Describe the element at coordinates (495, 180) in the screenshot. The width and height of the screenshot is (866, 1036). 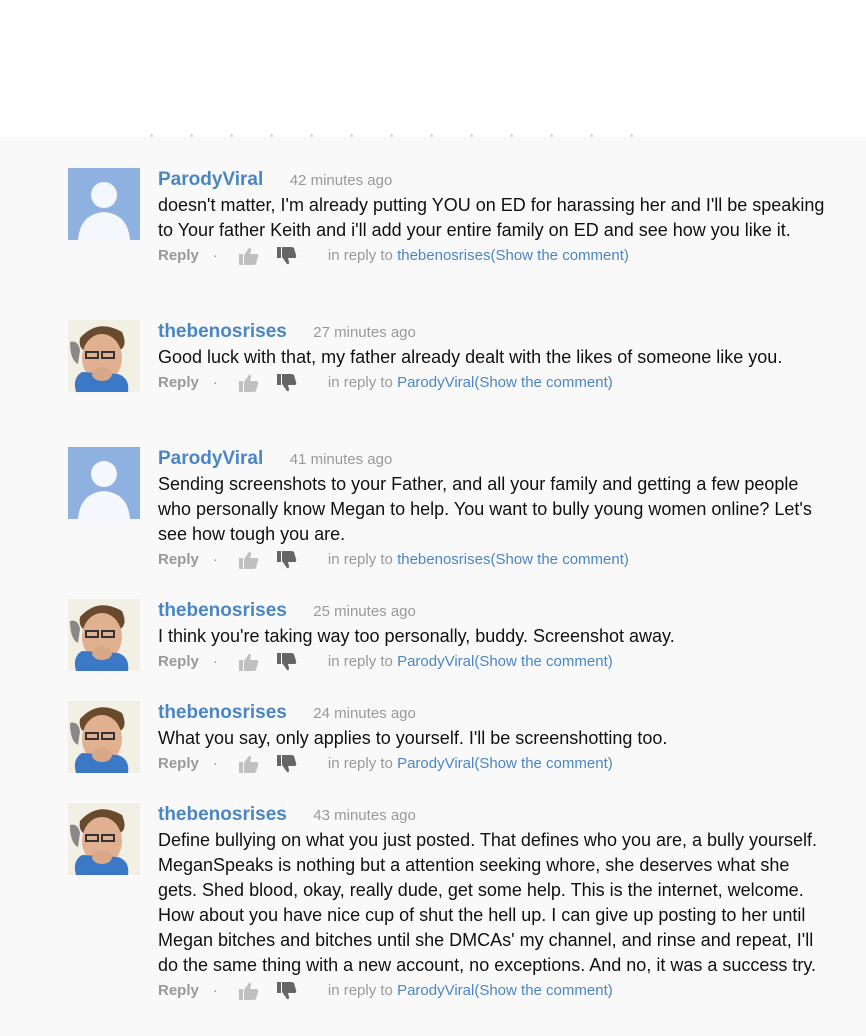
I see `comment-meta: ParodyViral 42 minutes ago` at that location.